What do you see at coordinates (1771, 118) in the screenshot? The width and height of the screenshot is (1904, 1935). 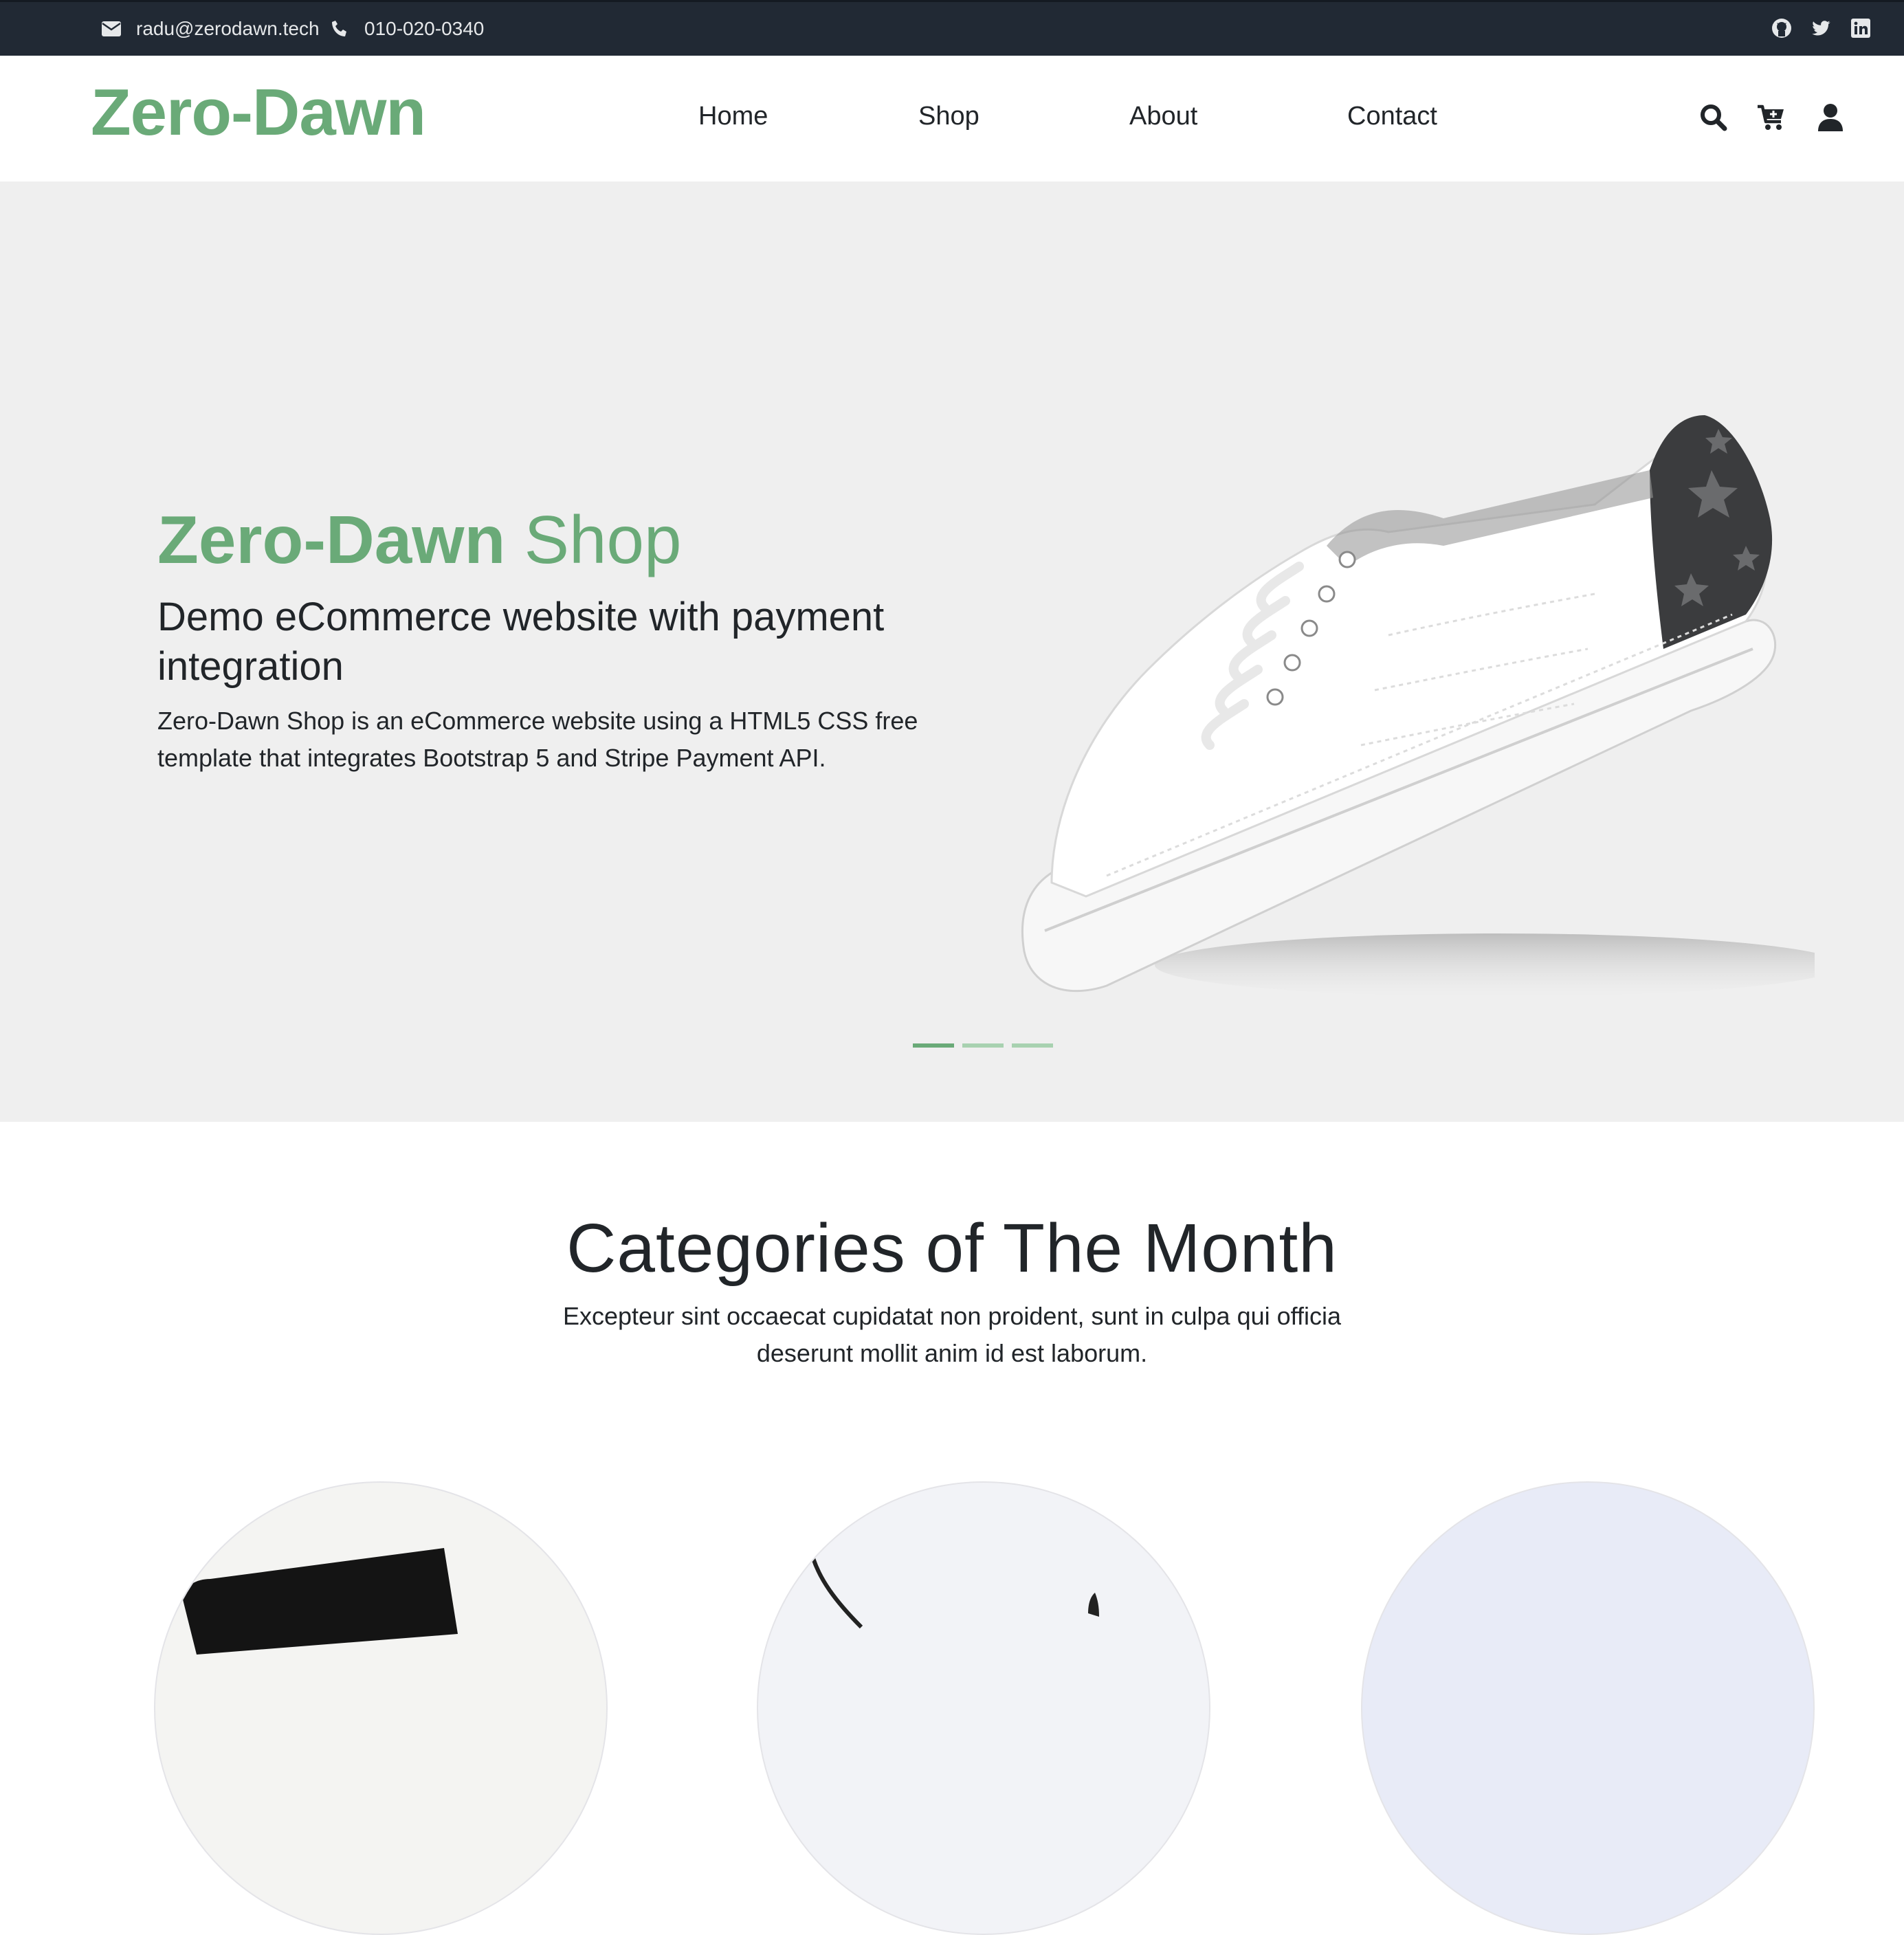 I see `cart-icon` at bounding box center [1771, 118].